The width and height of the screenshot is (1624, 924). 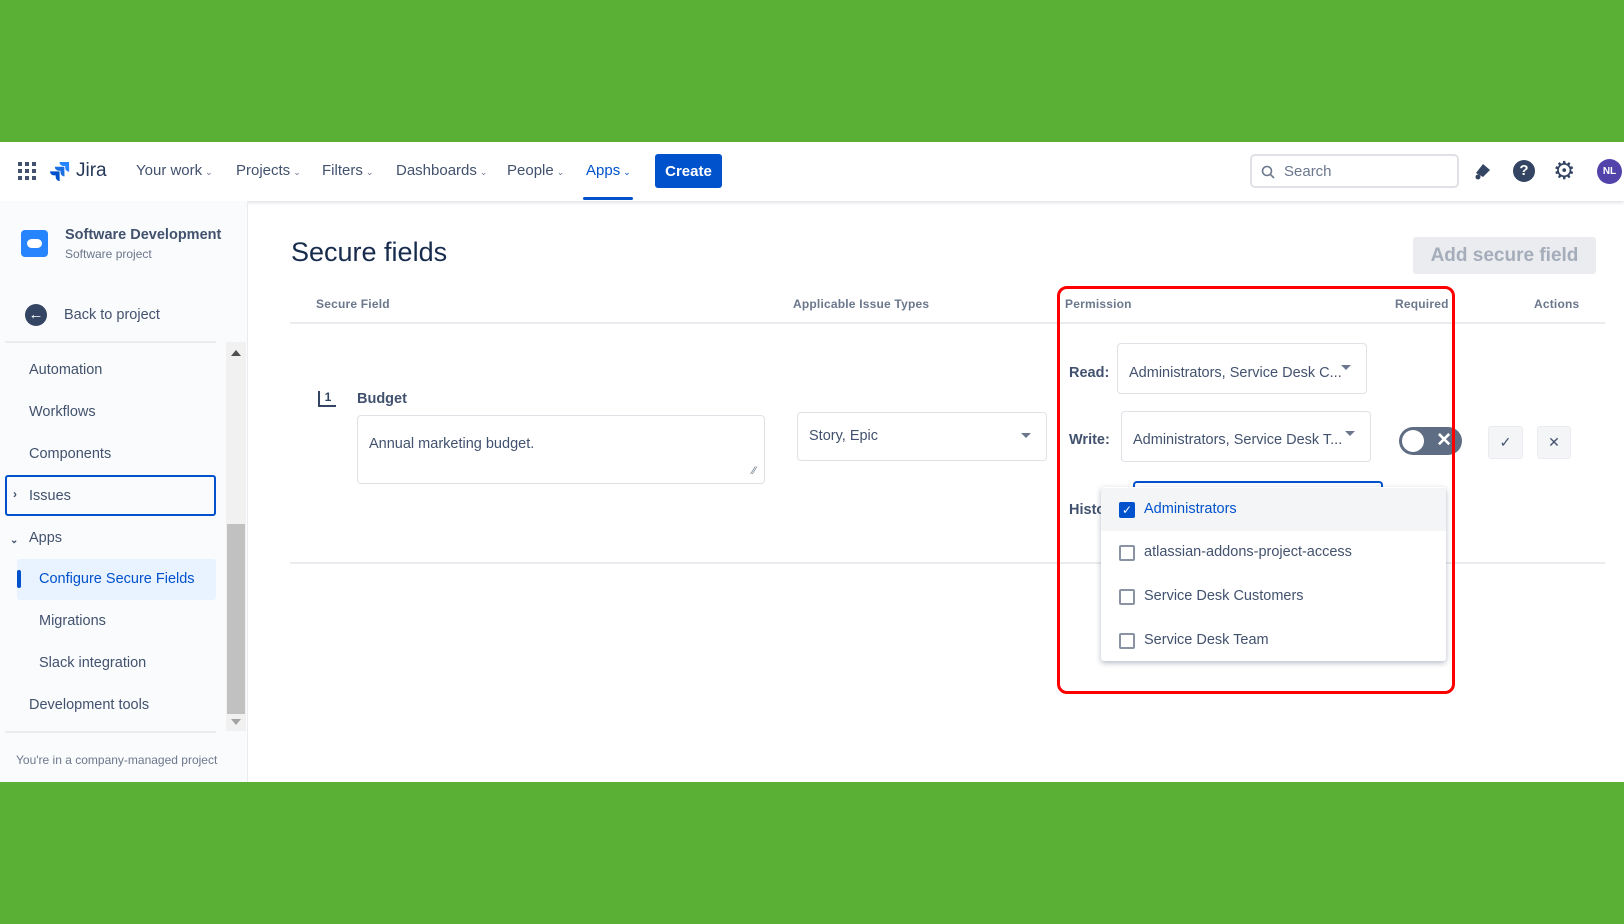 What do you see at coordinates (15, 494) in the screenshot?
I see `chevron-right-icon: ›` at bounding box center [15, 494].